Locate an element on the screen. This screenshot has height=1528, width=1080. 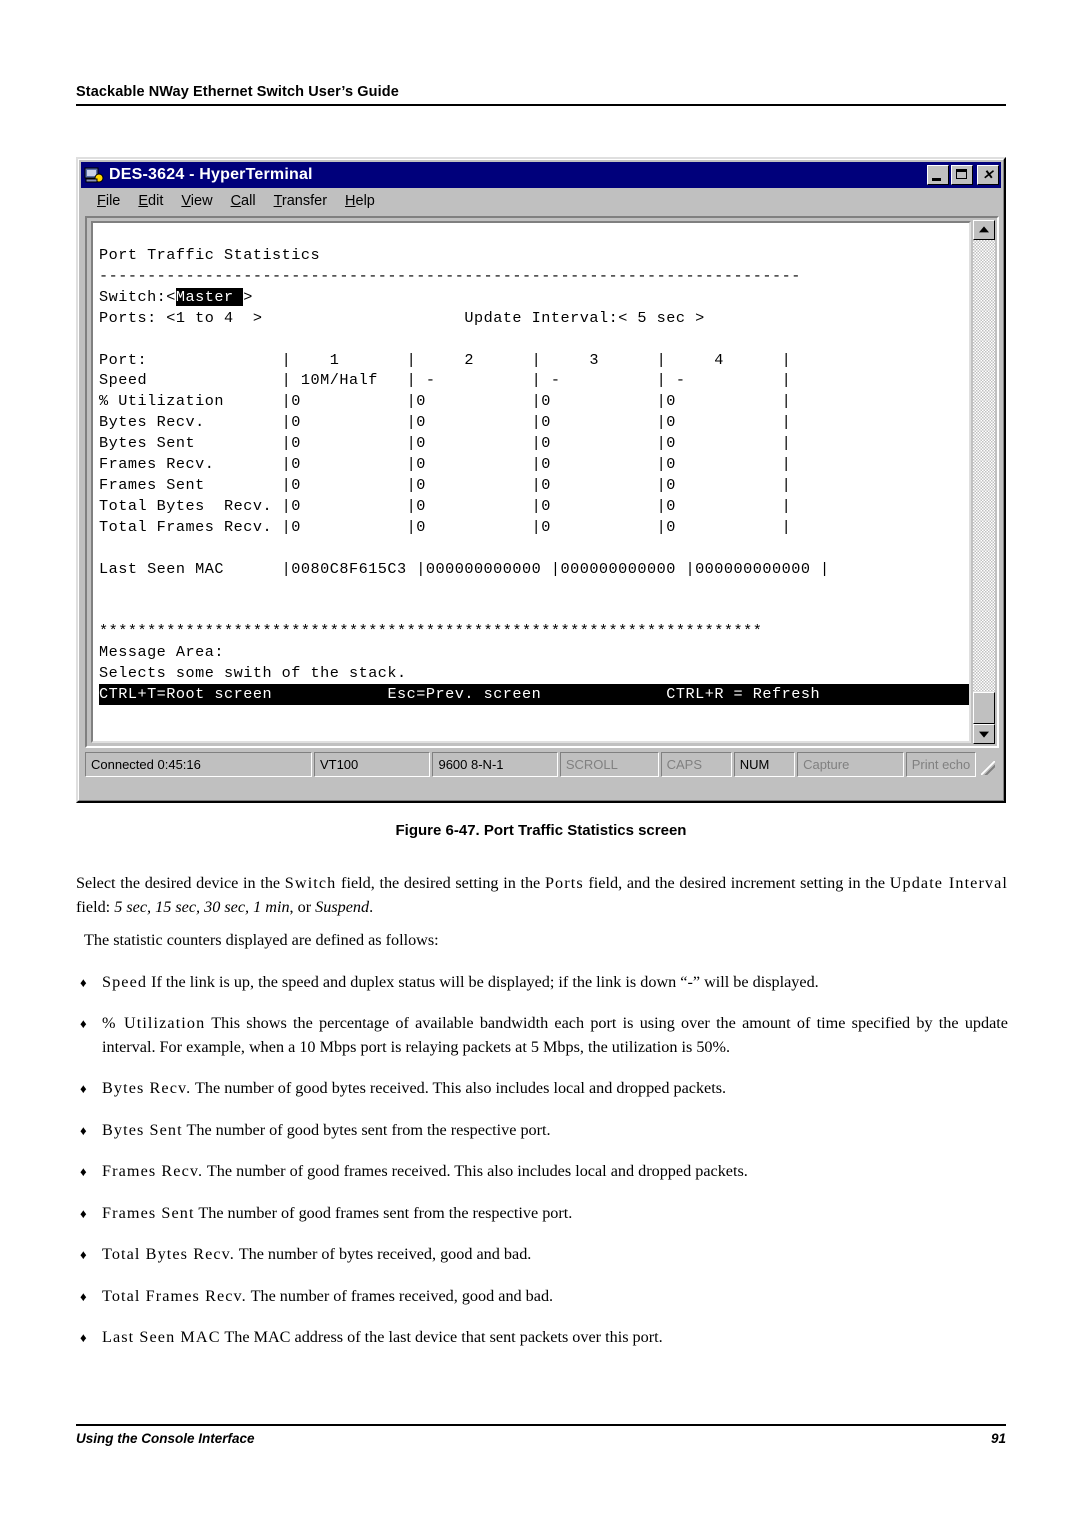
update-interval-value: < 5 sec > is located at coordinates (661, 318).